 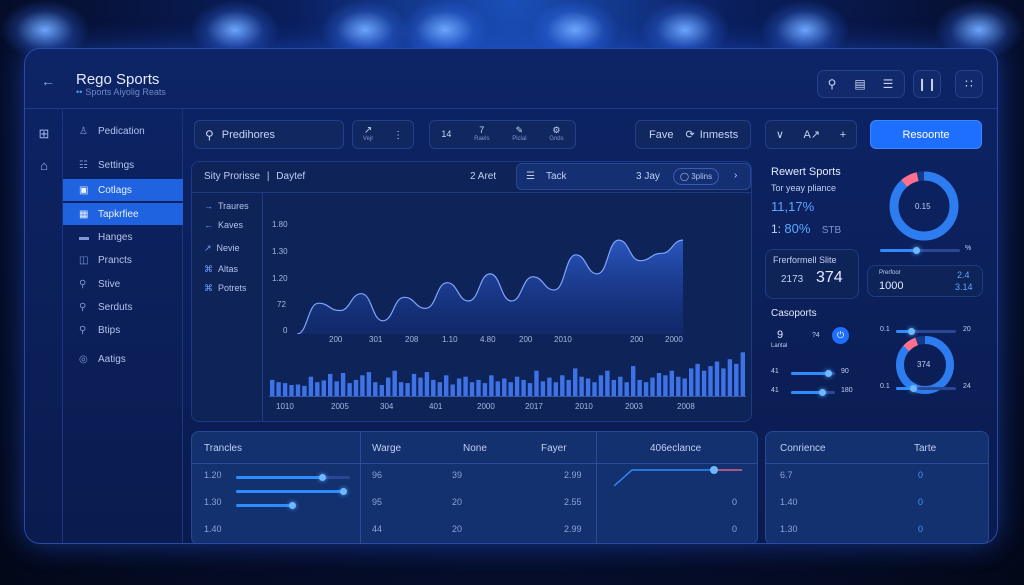 I want to click on search-box: ⚲ Predihores, so click(x=269, y=134).